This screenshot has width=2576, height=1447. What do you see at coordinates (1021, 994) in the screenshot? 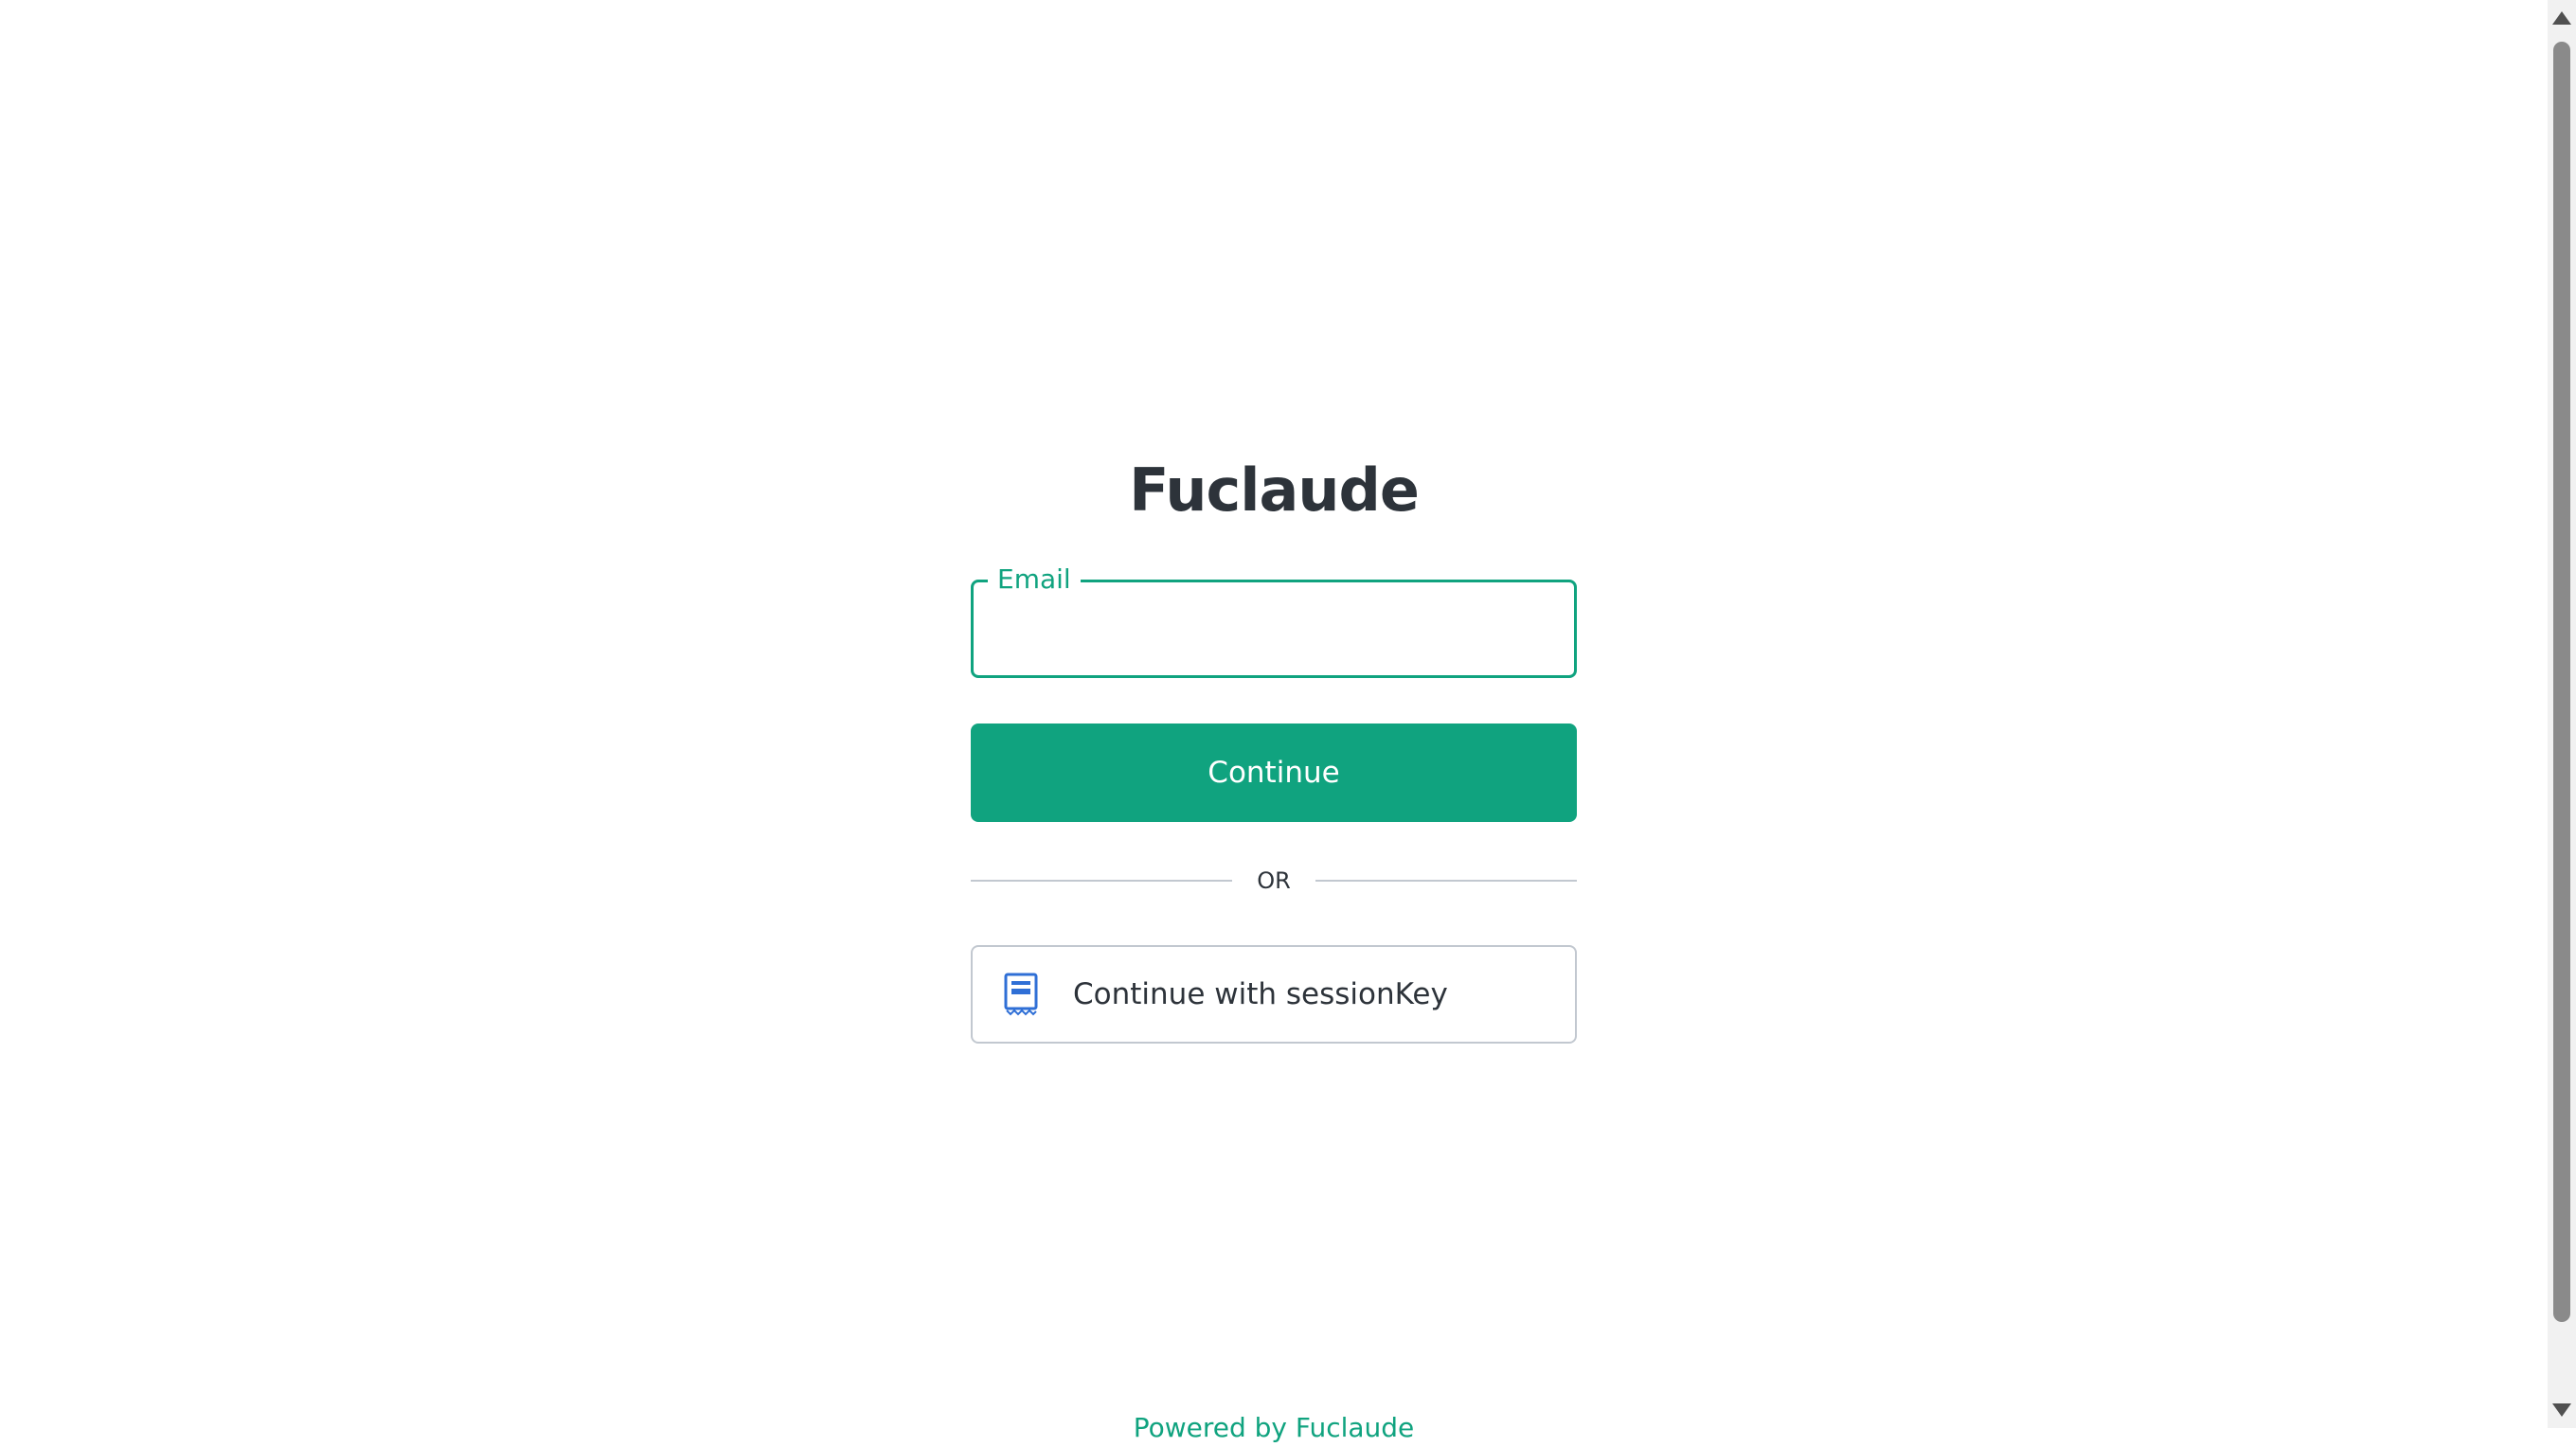
I see `document-icon` at bounding box center [1021, 994].